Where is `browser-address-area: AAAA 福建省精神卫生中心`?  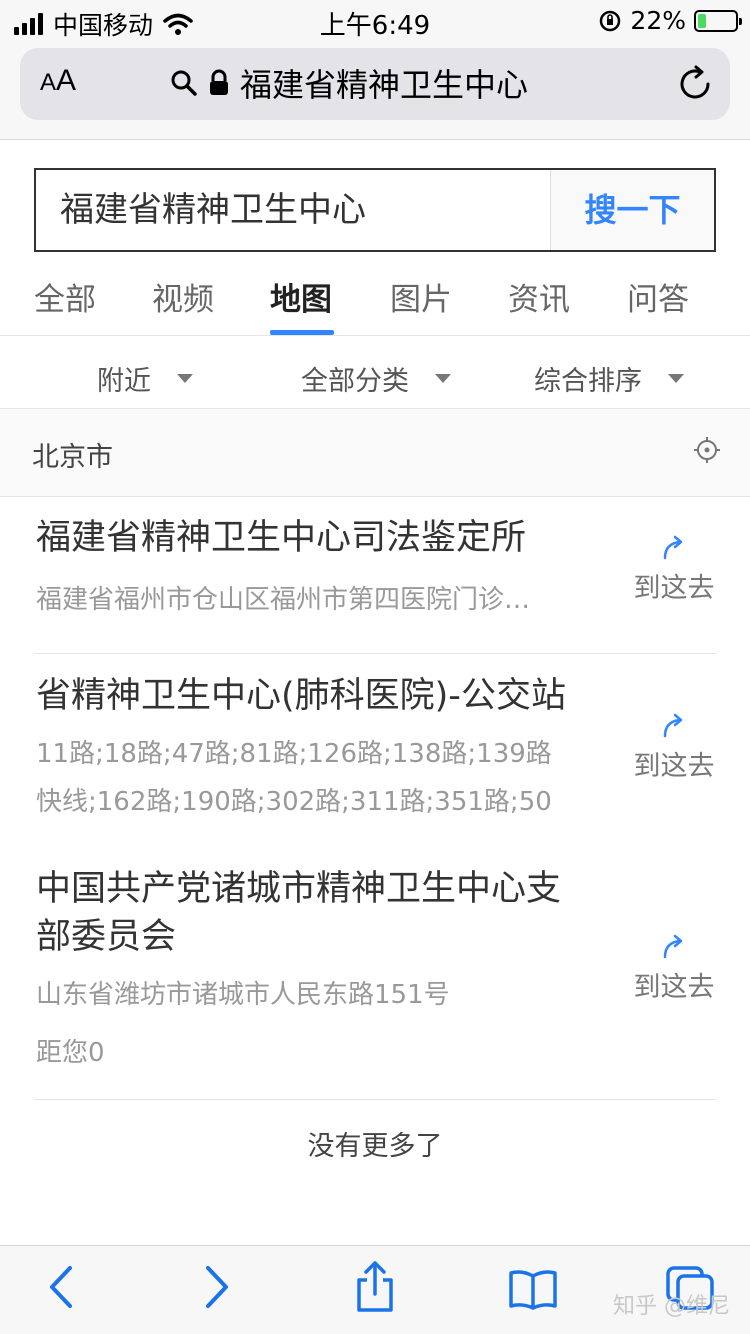 browser-address-area: AAAA 福建省精神卫生中心 is located at coordinates (375, 90).